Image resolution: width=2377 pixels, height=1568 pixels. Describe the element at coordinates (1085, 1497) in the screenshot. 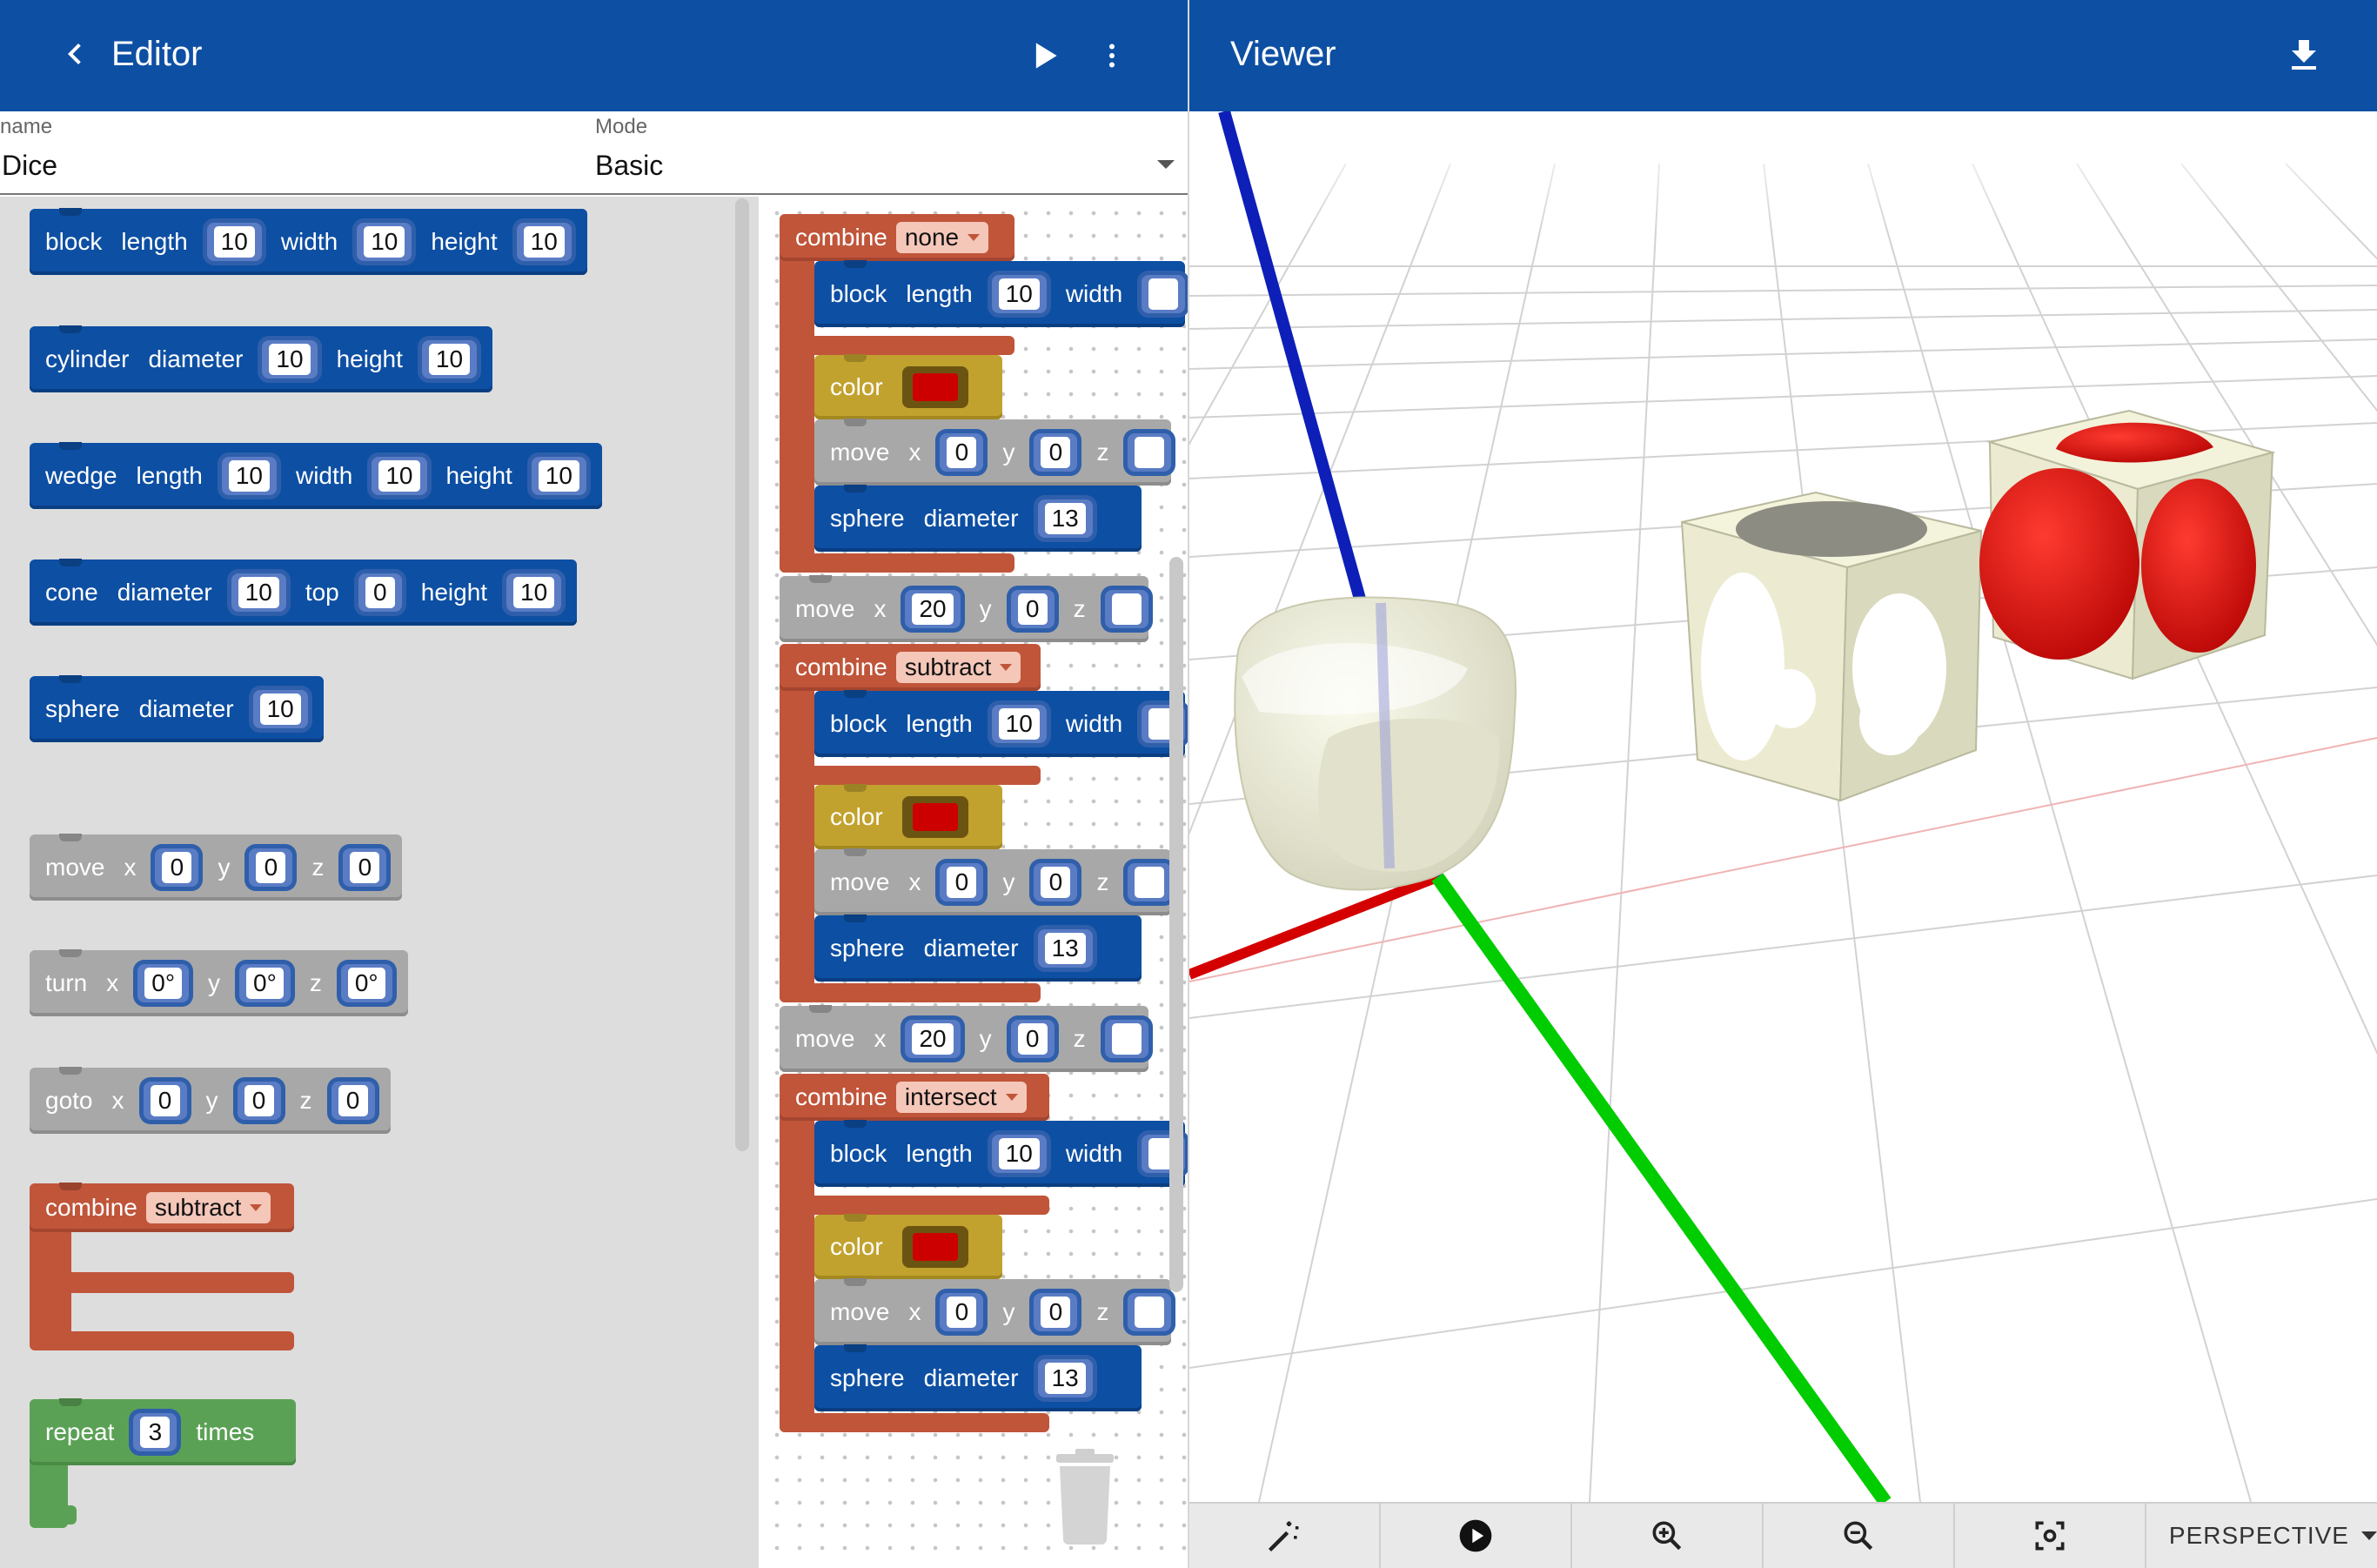

I see `trash-icon` at that location.